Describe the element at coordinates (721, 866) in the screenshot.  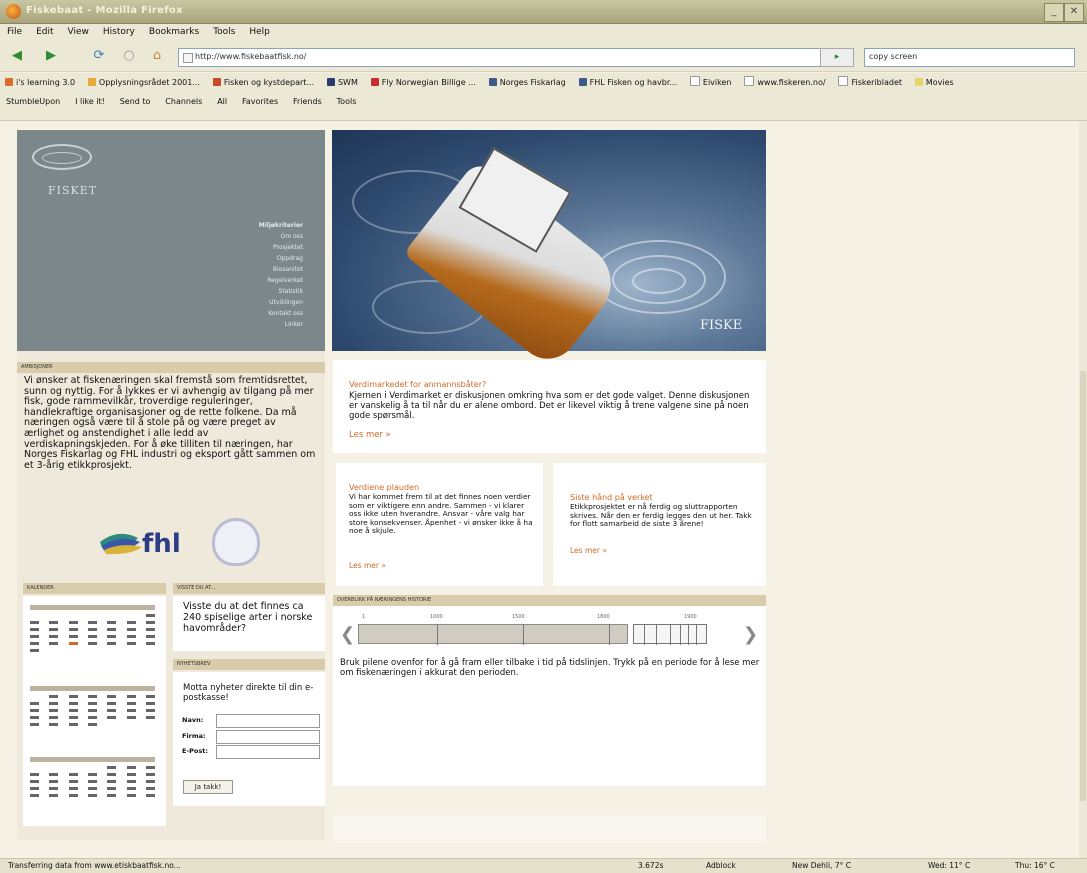
I see `adblock-status: Adblock` at that location.